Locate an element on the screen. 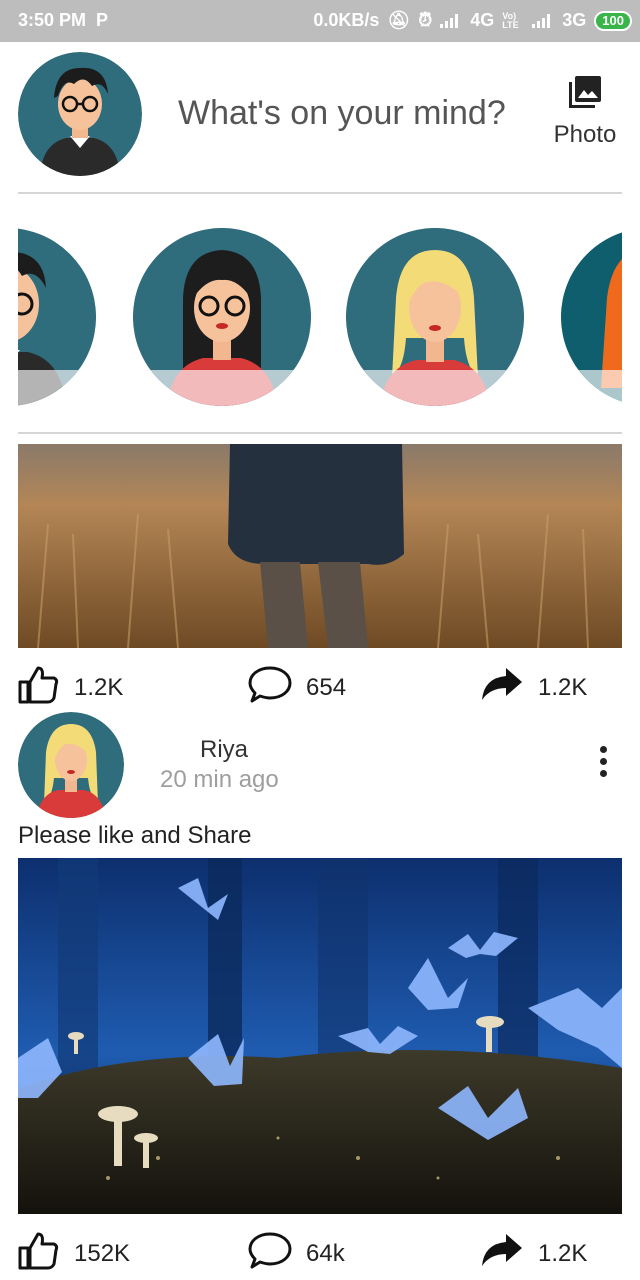  post1-share-button: 1.2K is located at coordinates (533, 687).